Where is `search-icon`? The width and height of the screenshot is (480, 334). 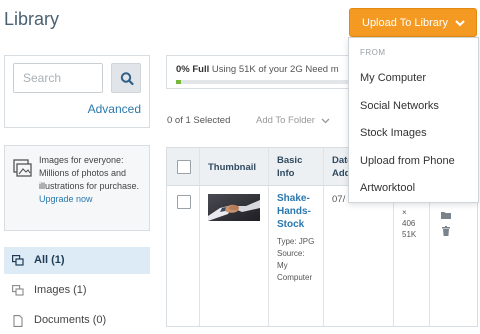
search-icon is located at coordinates (127, 79).